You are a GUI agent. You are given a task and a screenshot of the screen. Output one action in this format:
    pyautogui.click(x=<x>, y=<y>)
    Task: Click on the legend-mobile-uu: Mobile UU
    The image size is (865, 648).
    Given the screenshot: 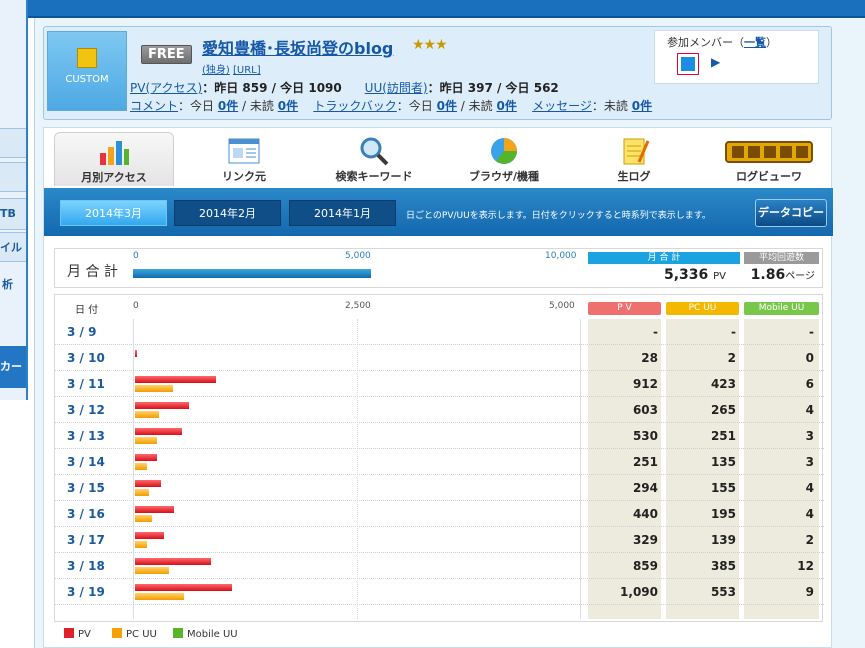 What is the action you would take?
    pyautogui.click(x=205, y=634)
    